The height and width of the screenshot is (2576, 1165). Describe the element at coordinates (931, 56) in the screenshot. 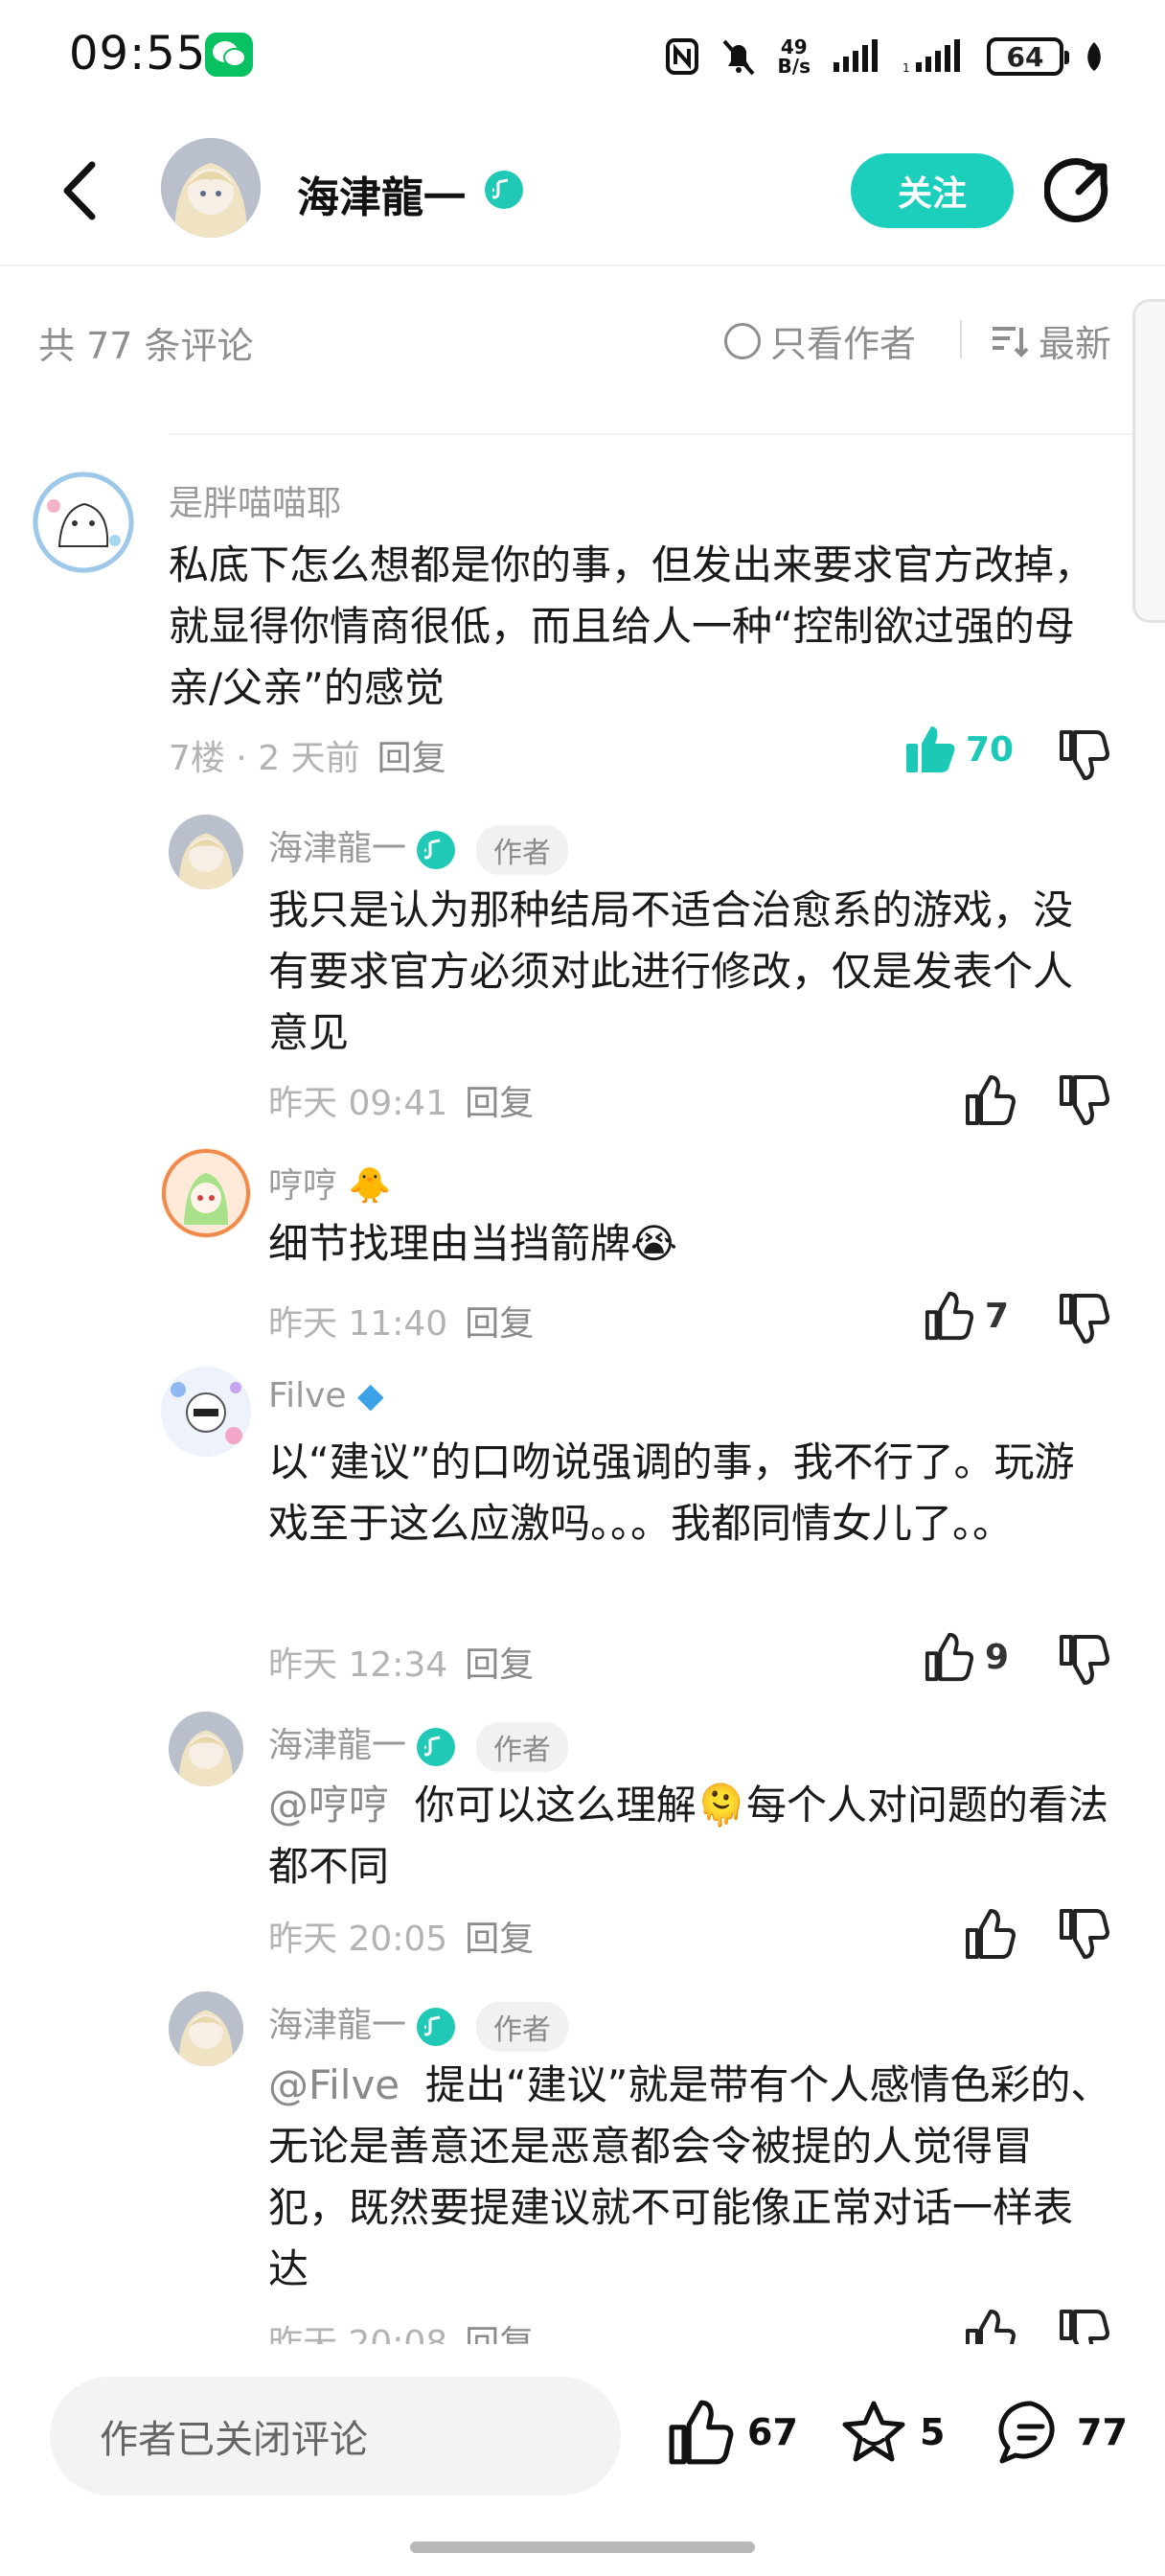

I see `signal-icon-2: 1` at that location.